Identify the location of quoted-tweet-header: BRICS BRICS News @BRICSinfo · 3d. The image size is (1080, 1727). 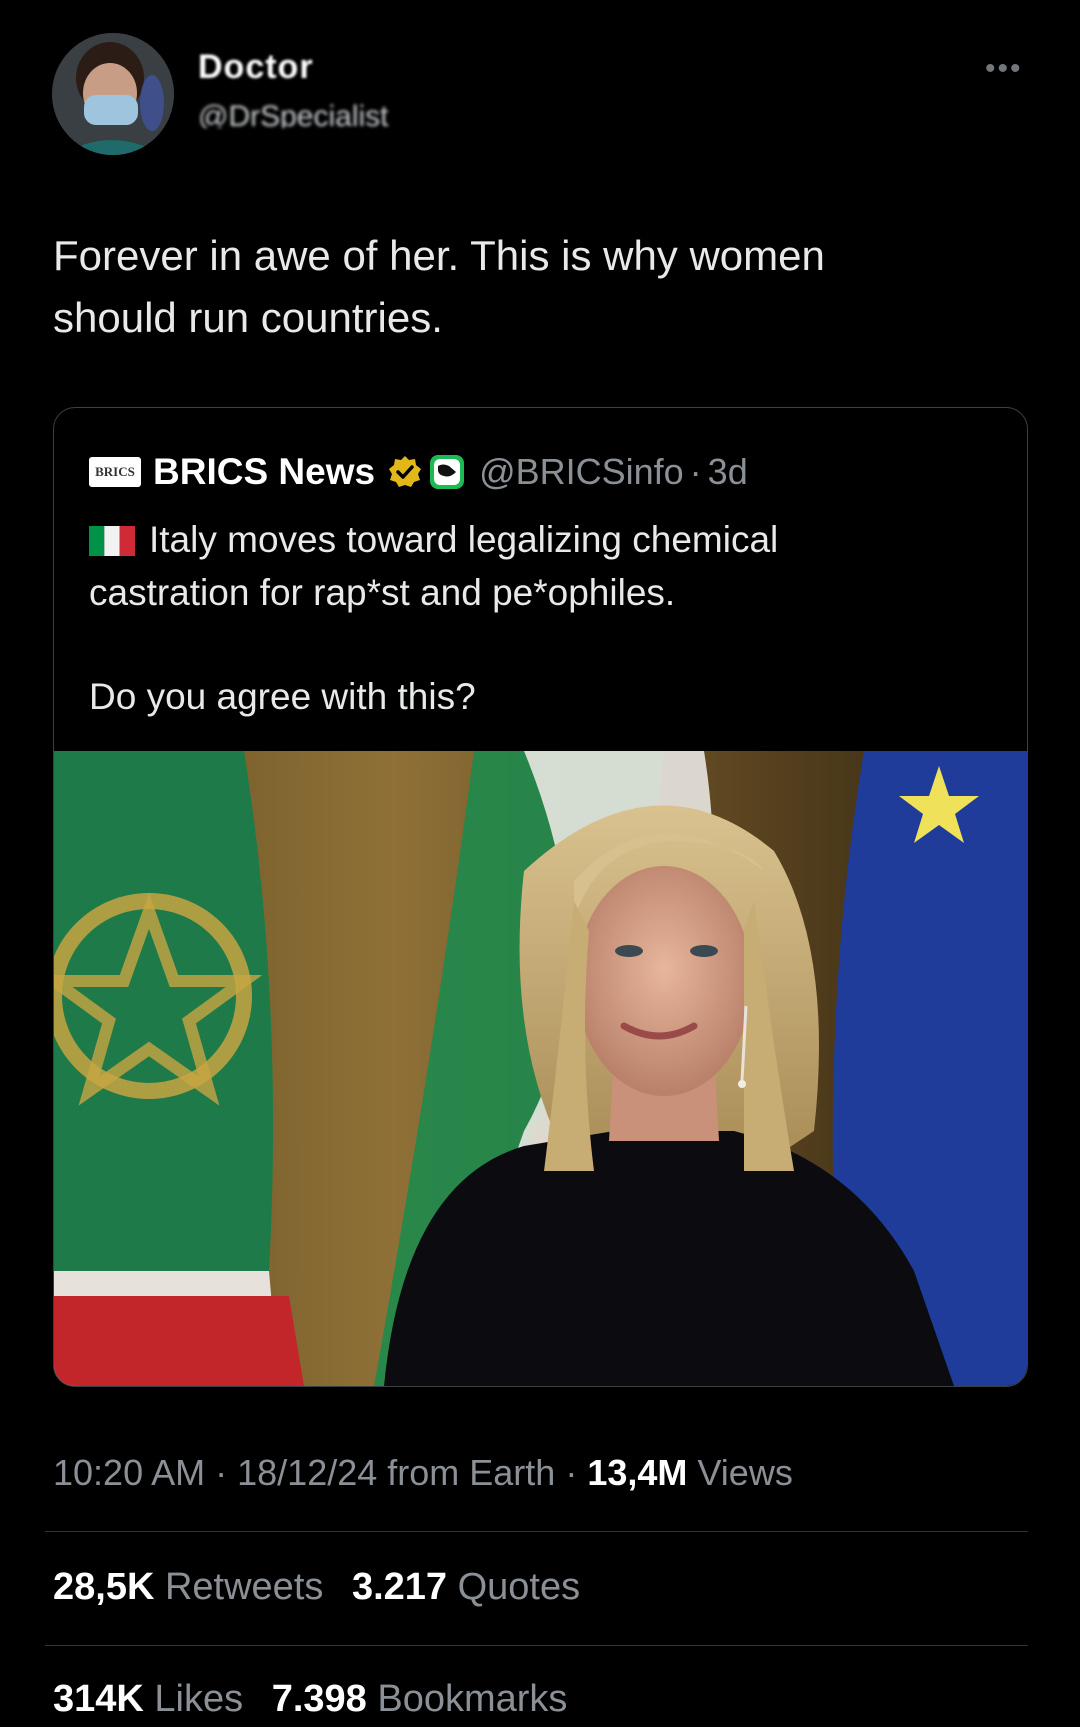
(418, 472).